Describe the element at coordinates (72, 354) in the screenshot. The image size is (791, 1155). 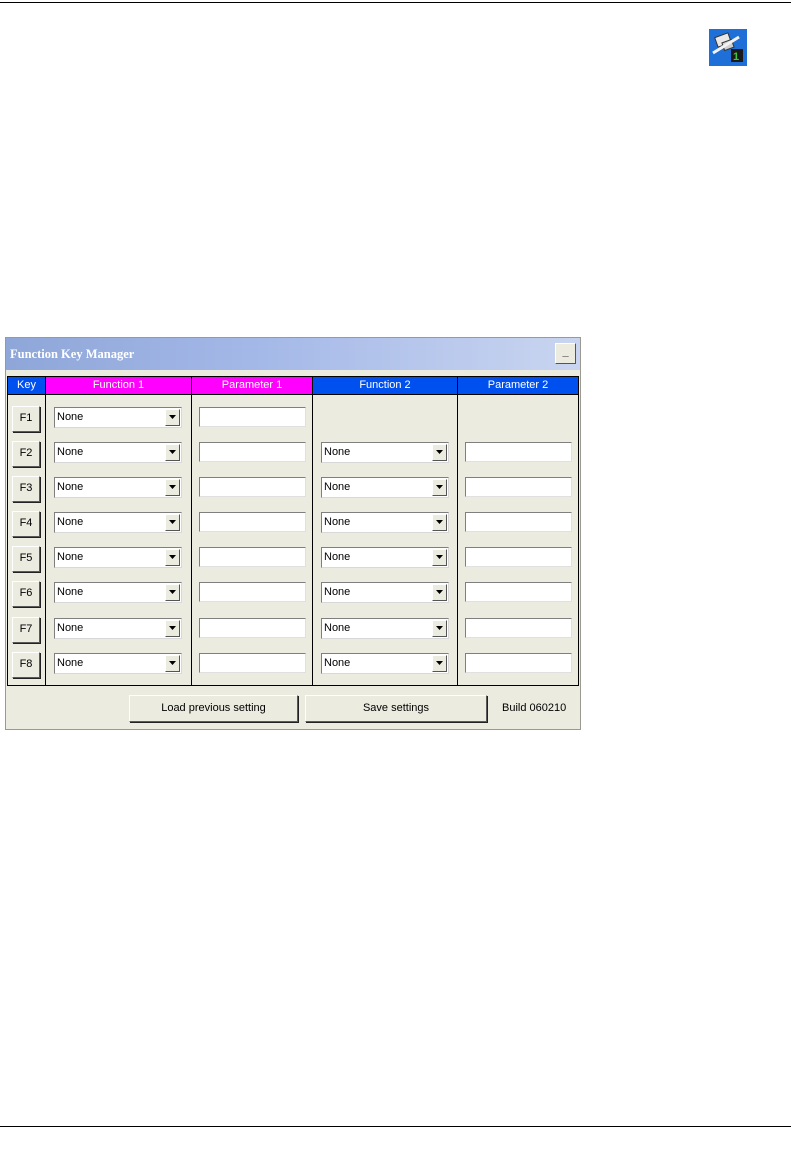
I see `window-title: Function Key Manager` at that location.